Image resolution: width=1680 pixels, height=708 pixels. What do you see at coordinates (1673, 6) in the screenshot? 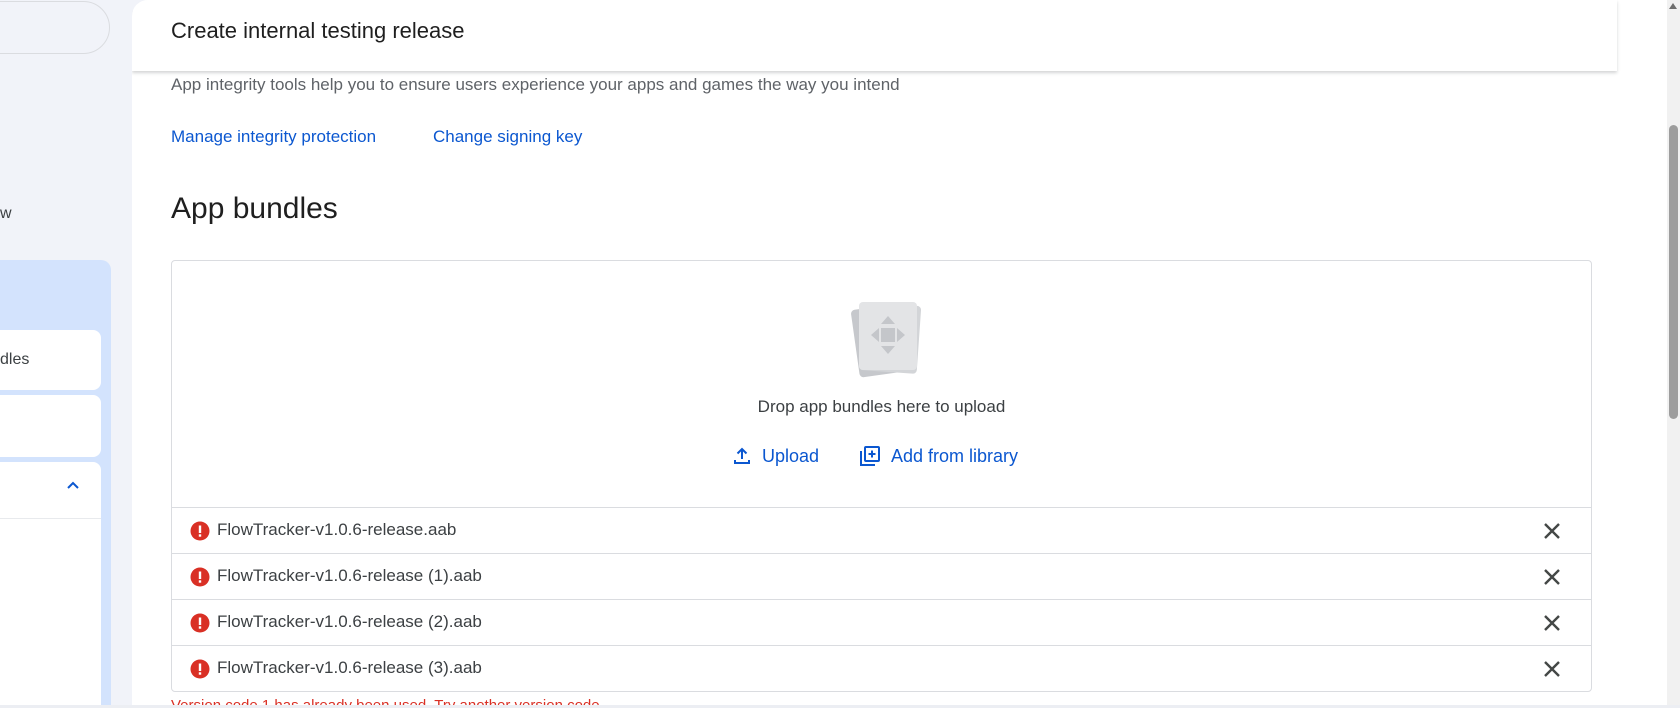
I see `scroll-up-arrow-icon` at bounding box center [1673, 6].